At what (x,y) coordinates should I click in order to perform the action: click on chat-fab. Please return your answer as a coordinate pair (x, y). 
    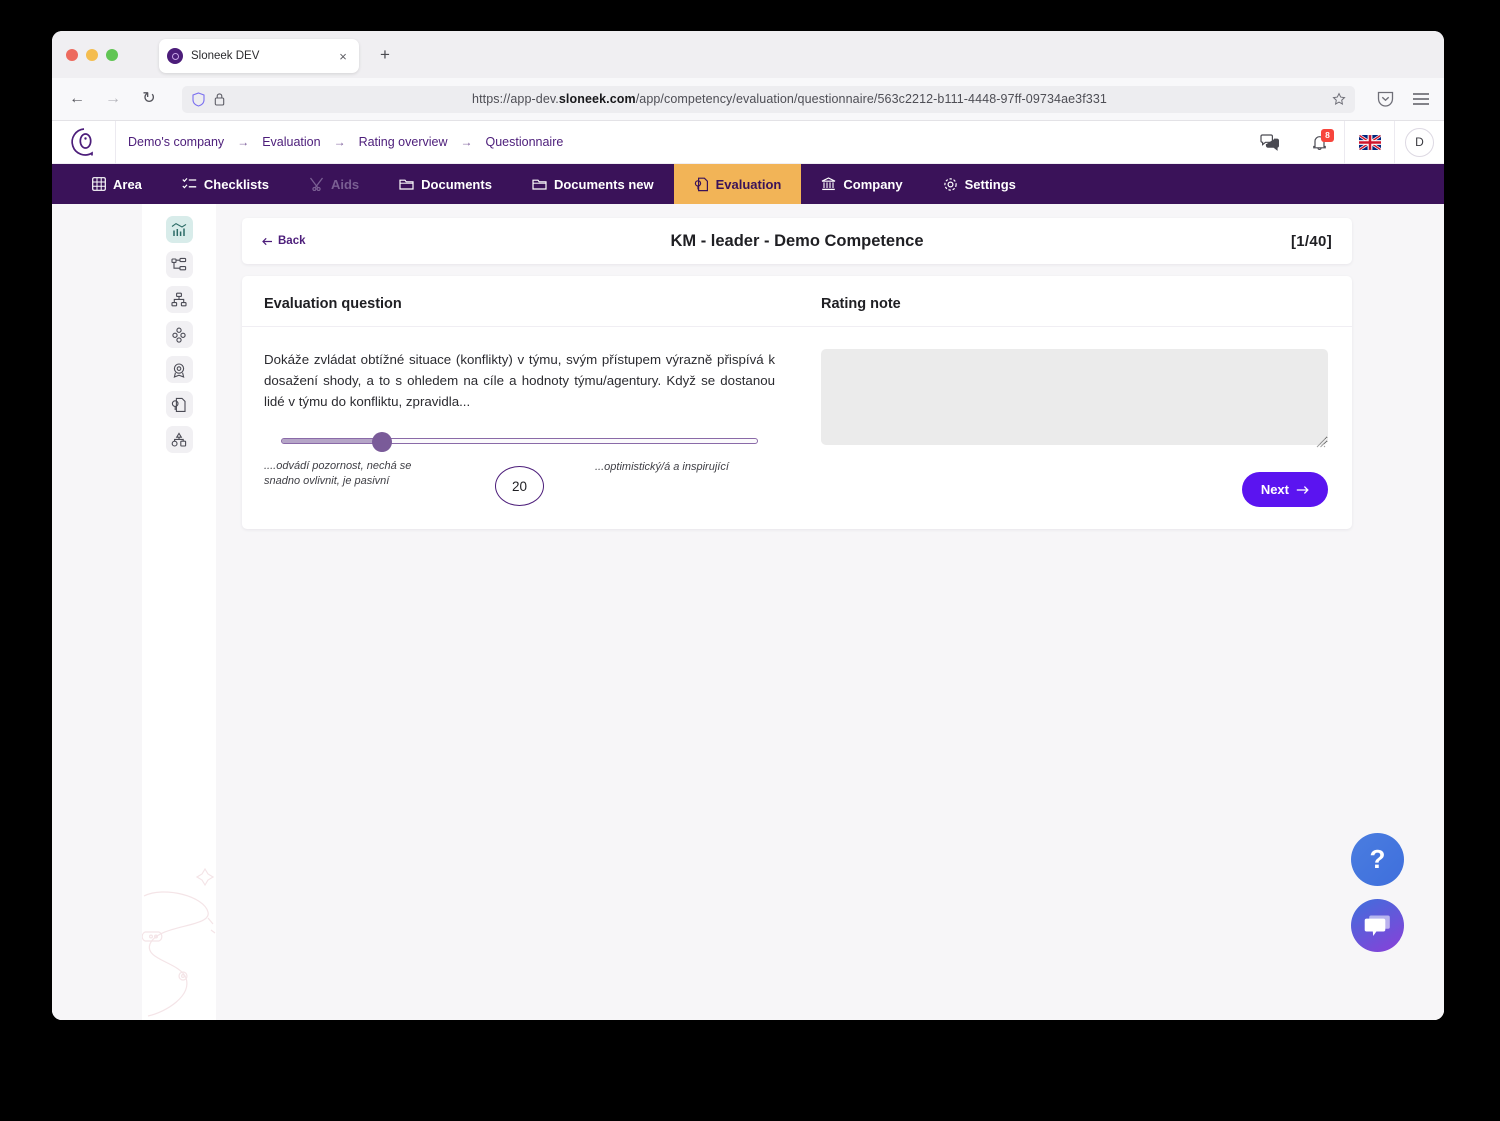
    Looking at the image, I should click on (1377, 925).